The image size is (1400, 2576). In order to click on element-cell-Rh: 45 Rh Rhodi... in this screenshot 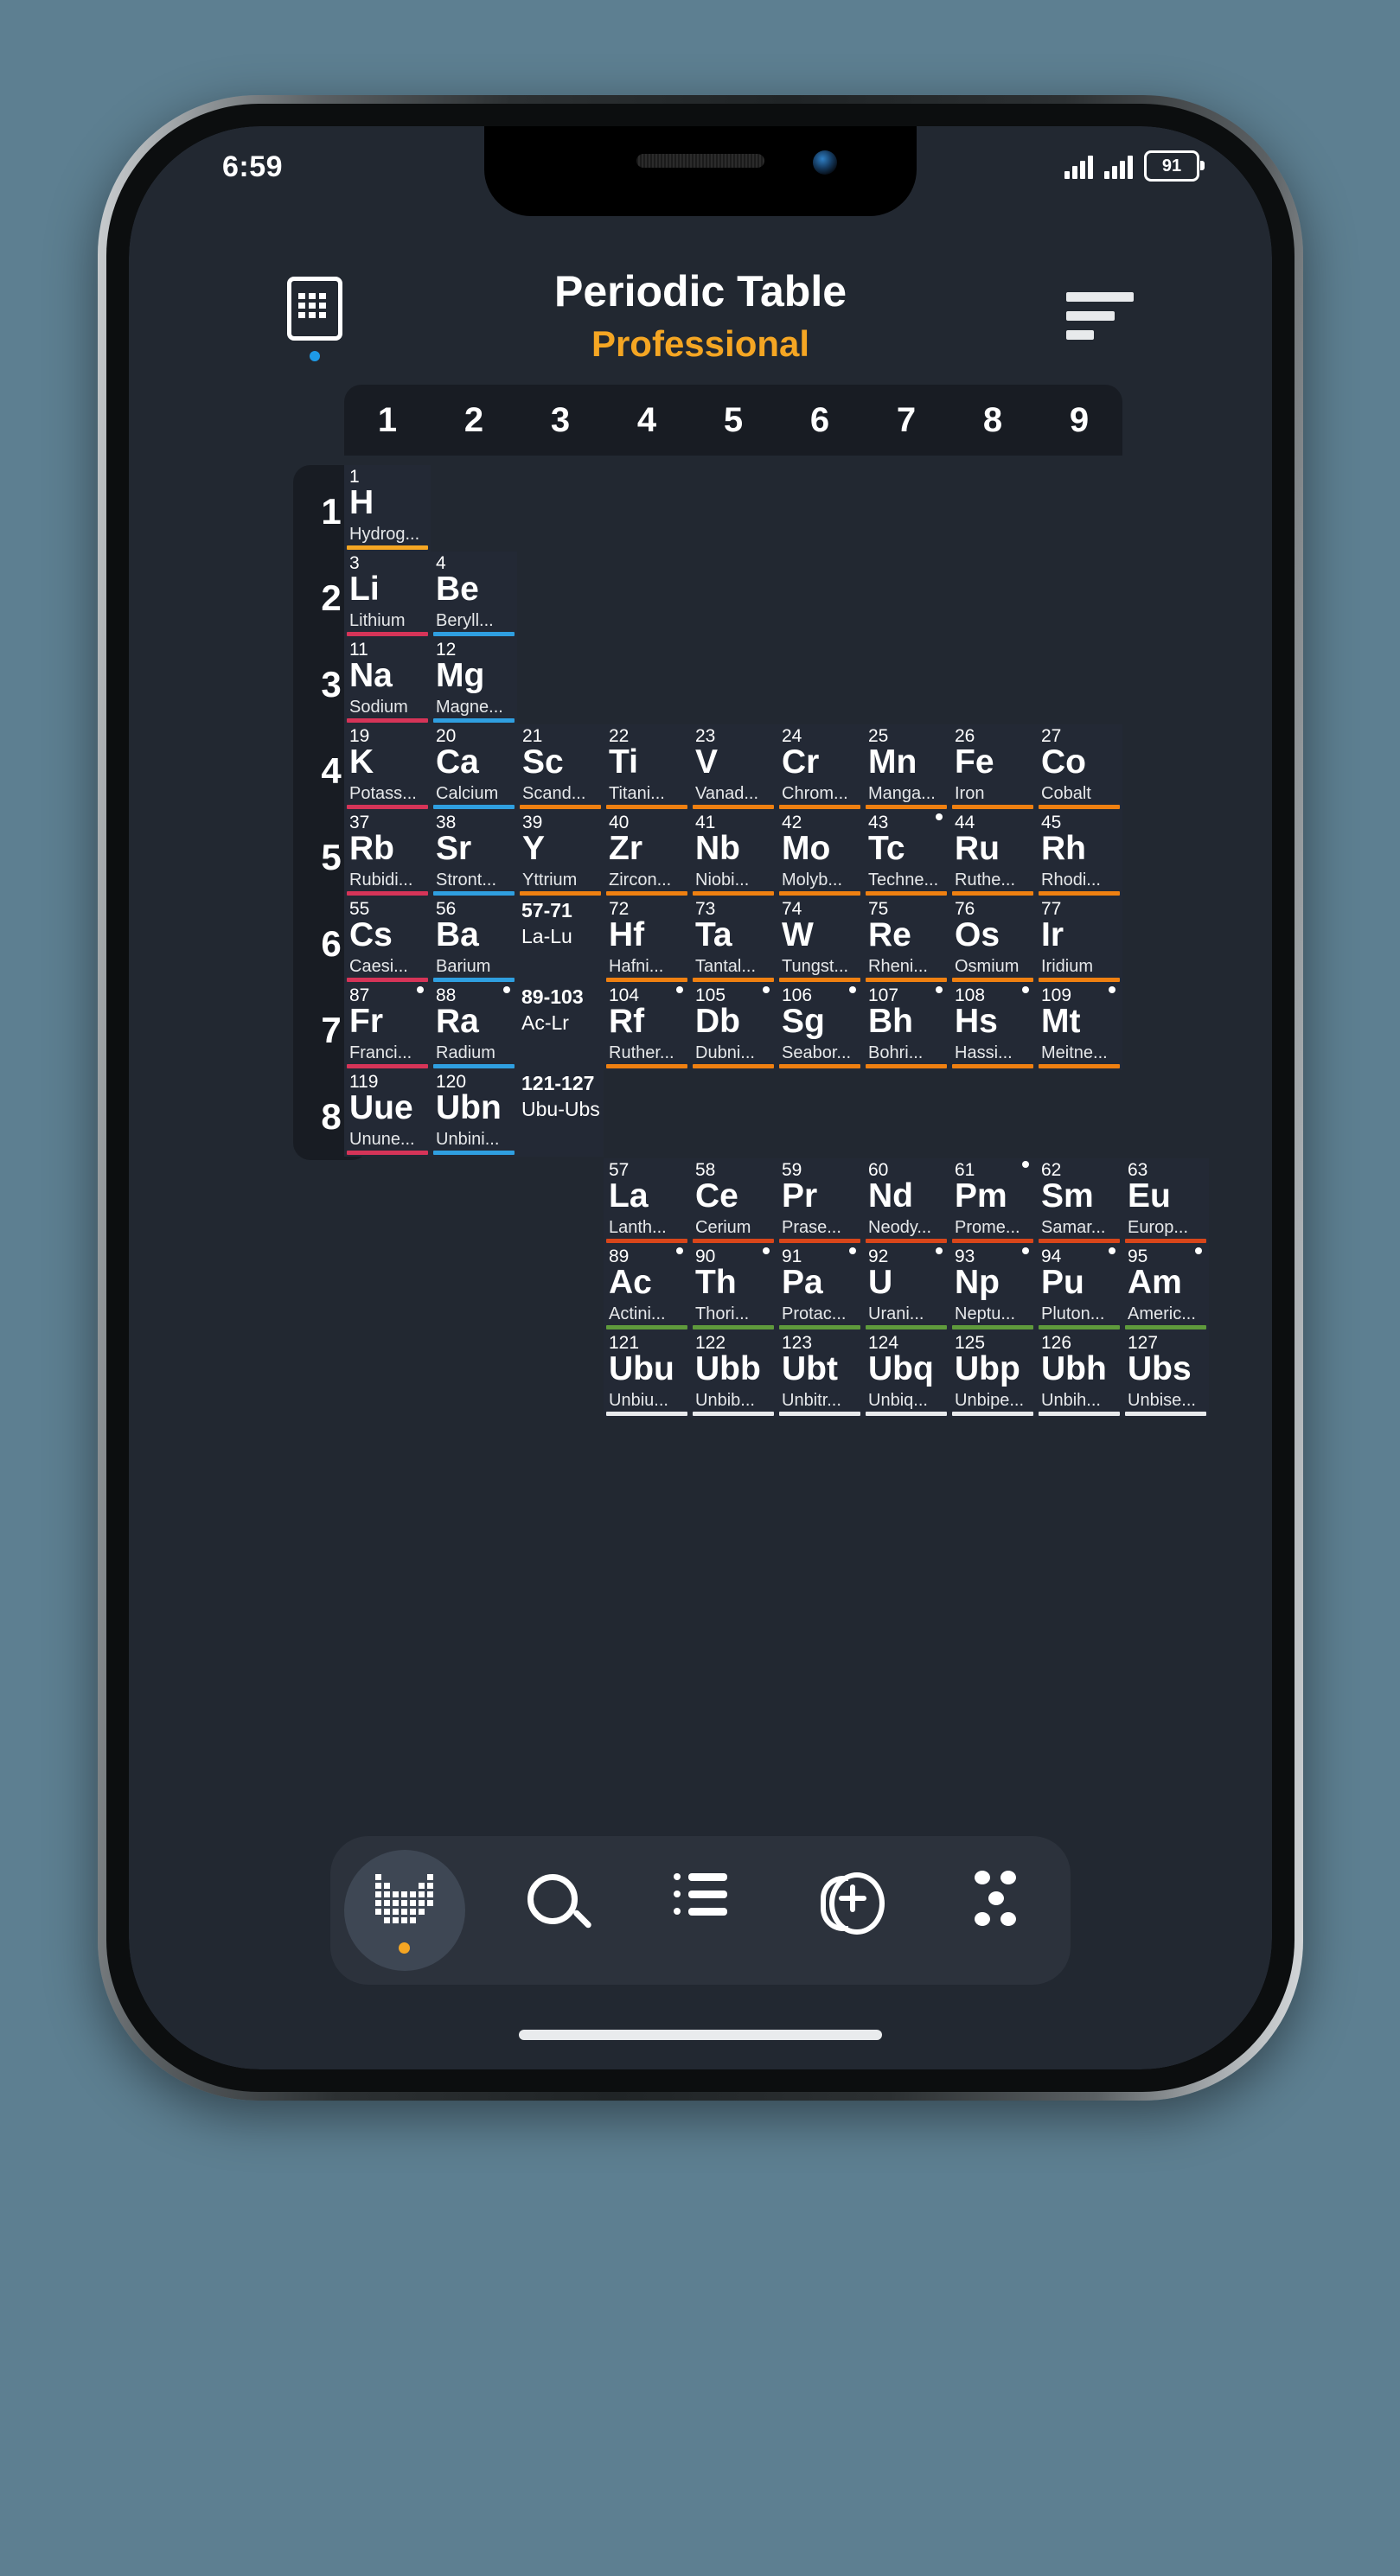, I will do `click(1079, 854)`.